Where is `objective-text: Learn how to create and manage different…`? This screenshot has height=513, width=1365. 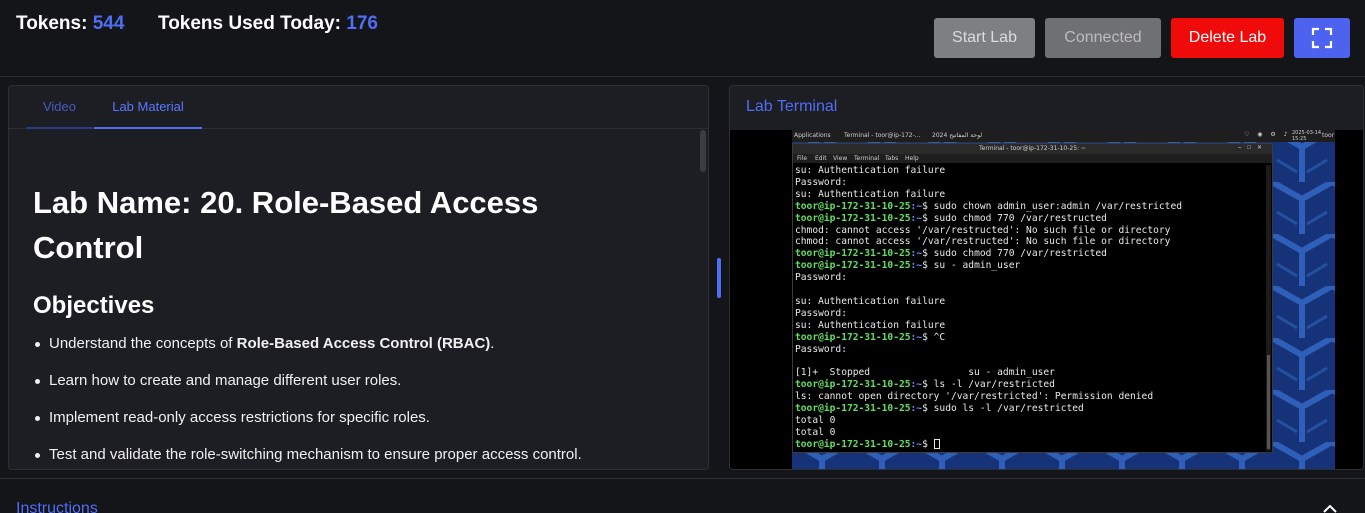 objective-text: Learn how to create and manage different… is located at coordinates (225, 380).